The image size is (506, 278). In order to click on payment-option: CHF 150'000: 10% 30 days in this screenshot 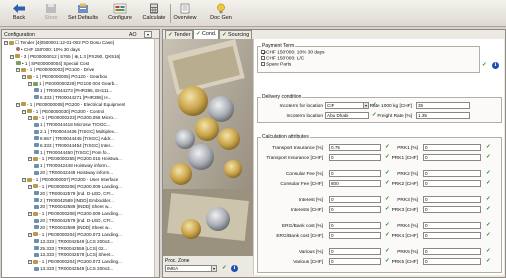, I will do `click(293, 53)`.